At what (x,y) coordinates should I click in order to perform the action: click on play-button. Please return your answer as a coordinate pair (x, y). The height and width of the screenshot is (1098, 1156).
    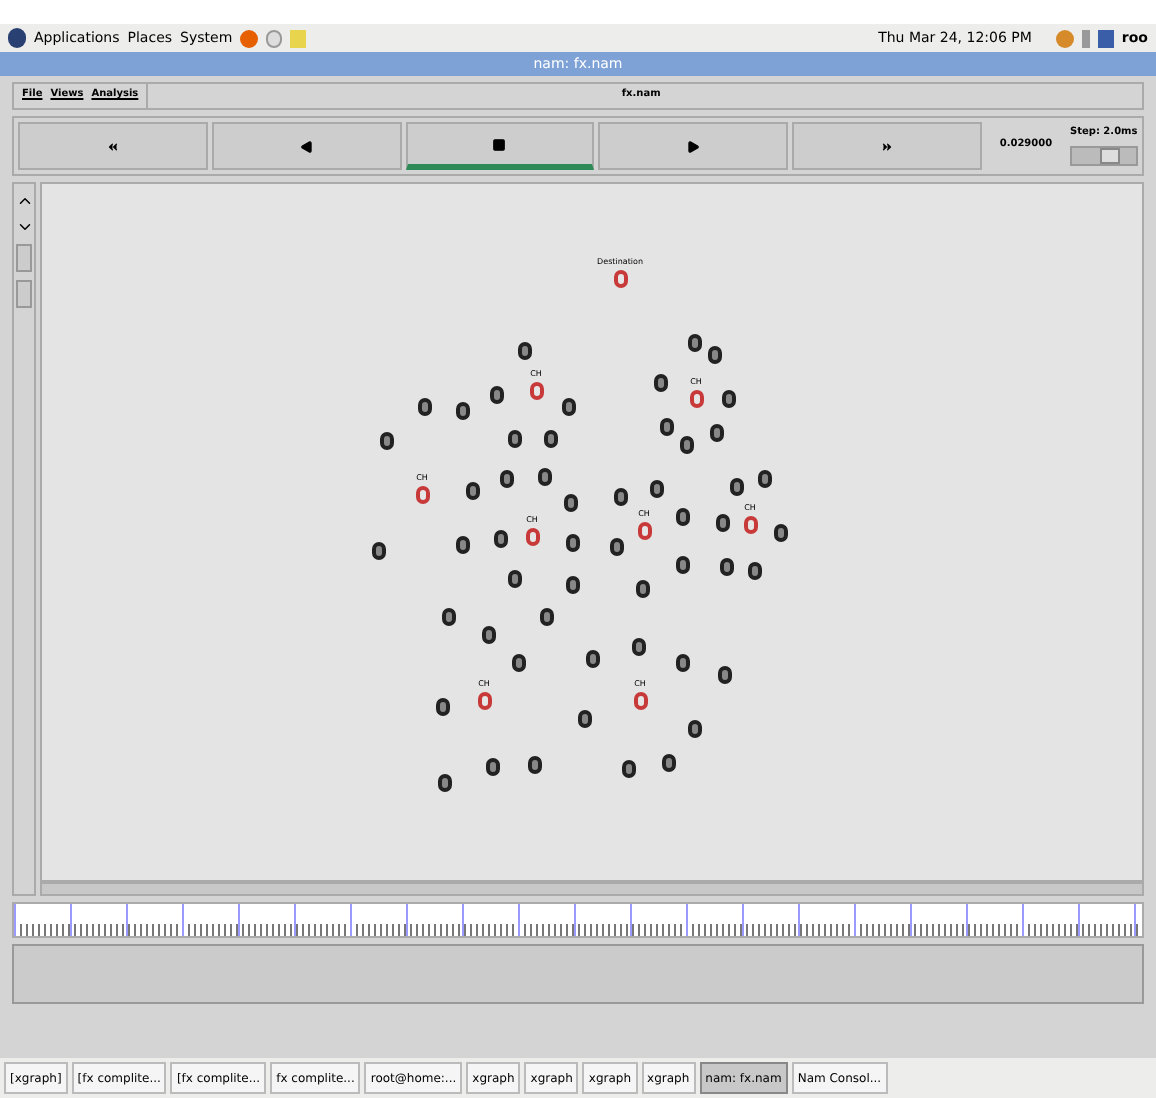
    Looking at the image, I should click on (693, 146).